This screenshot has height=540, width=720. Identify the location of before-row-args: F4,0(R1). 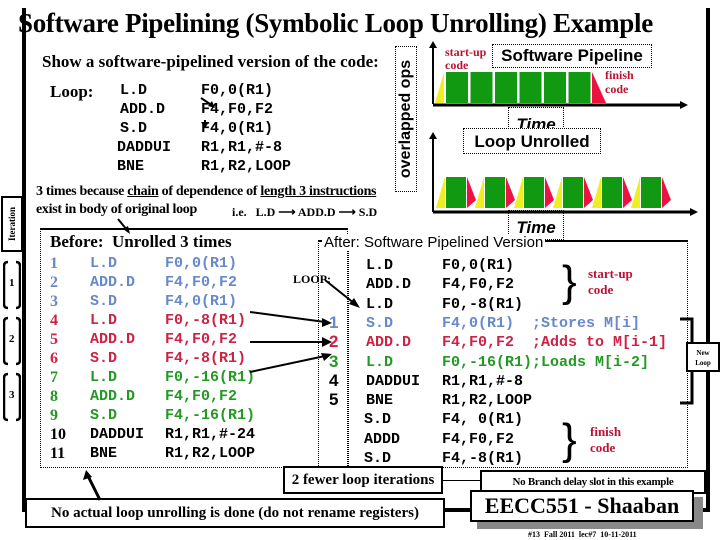
(201, 301).